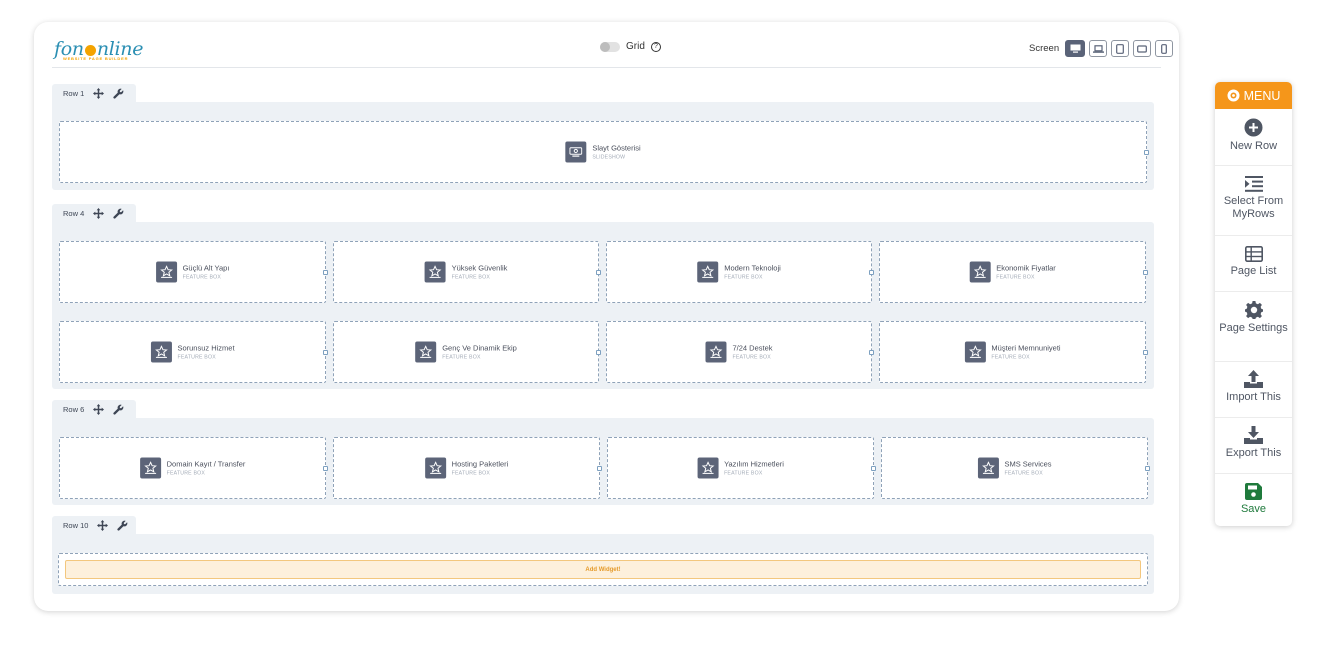  What do you see at coordinates (1142, 48) in the screenshot?
I see `tablet-landscape-icon` at bounding box center [1142, 48].